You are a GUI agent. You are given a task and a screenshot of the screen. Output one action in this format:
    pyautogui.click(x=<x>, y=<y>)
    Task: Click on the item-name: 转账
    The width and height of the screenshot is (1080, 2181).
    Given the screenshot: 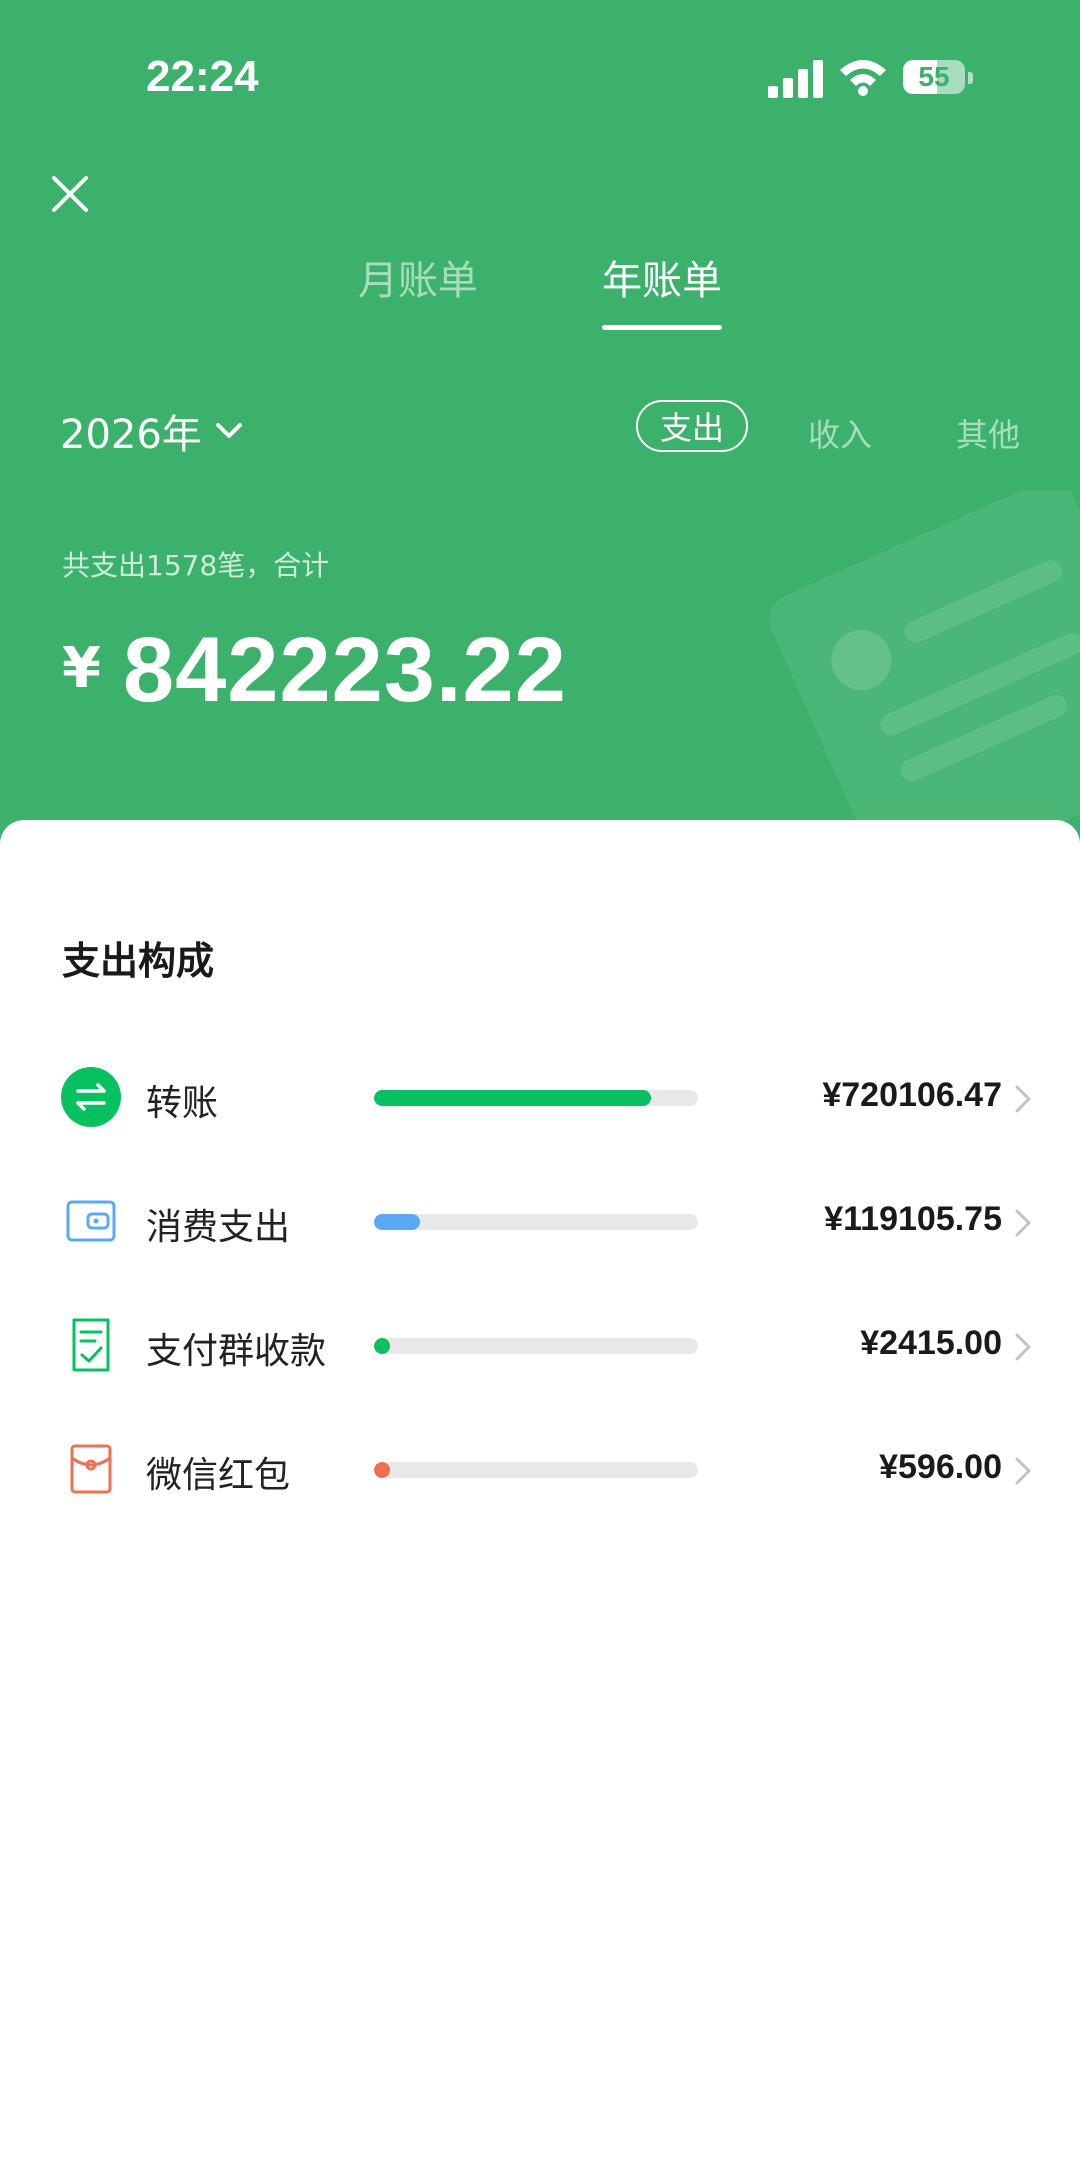 What is the action you would take?
    pyautogui.click(x=182, y=1103)
    